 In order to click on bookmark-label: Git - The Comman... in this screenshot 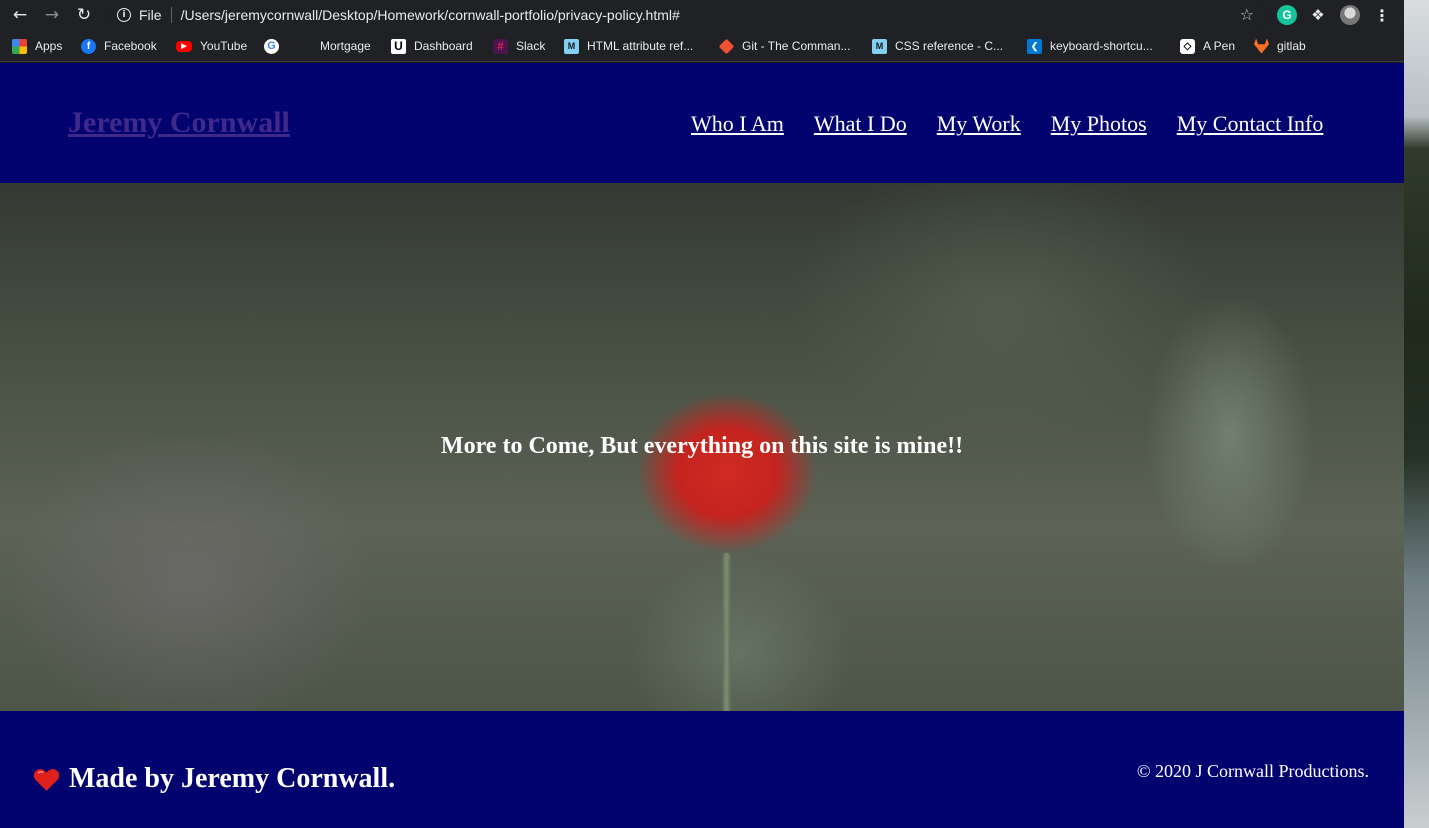, I will do `click(796, 46)`.